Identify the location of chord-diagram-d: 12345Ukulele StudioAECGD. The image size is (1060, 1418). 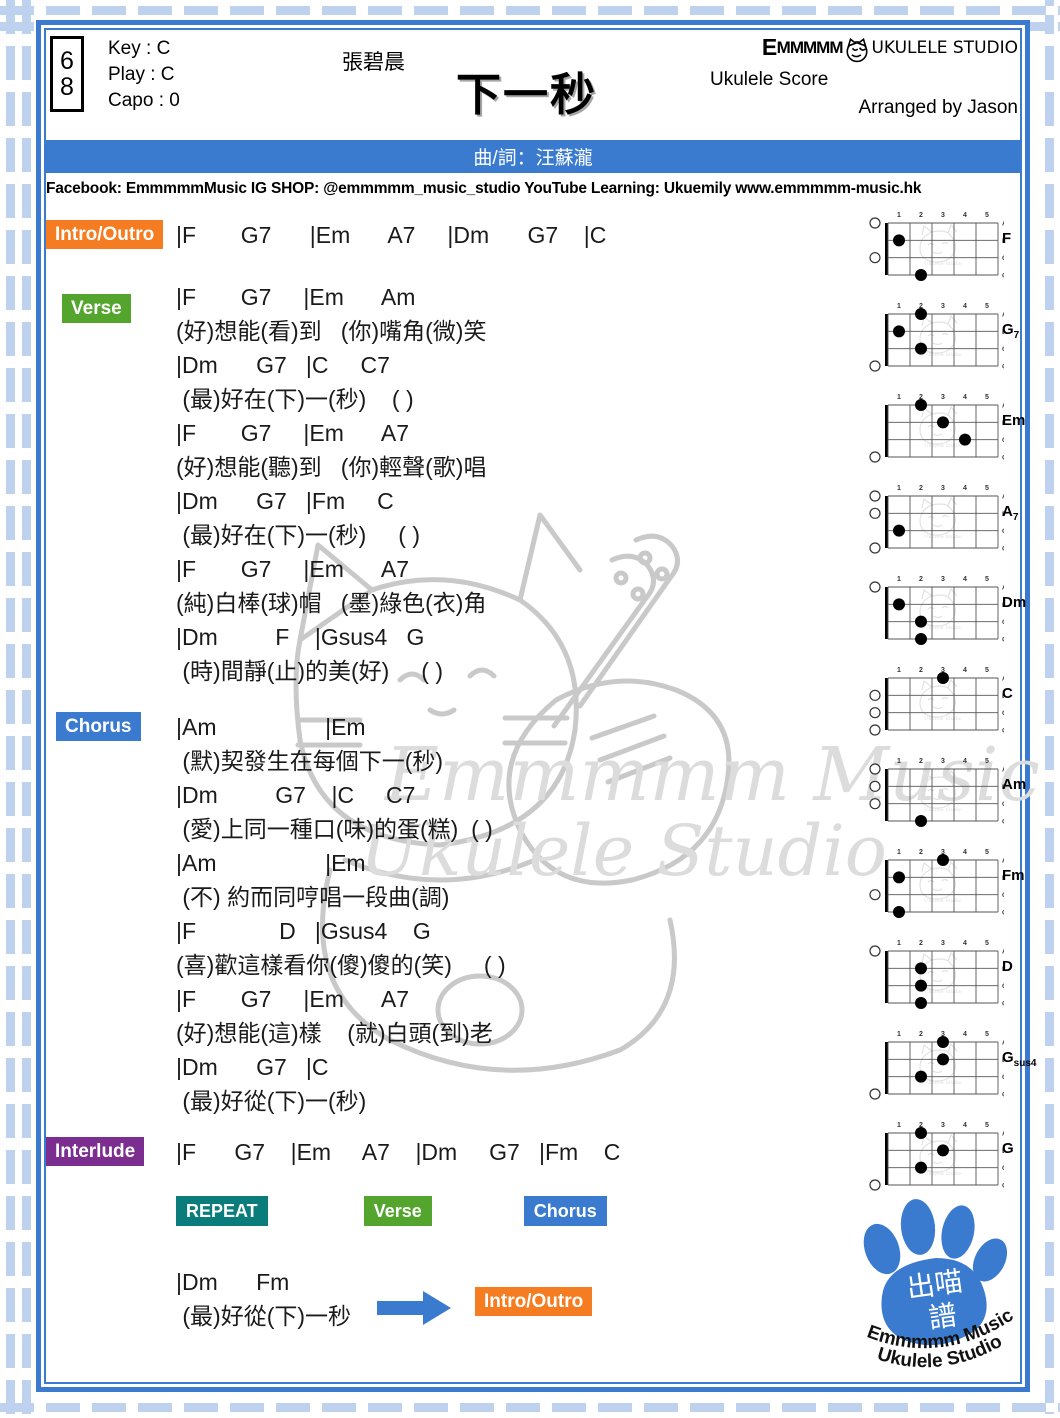
(940, 979).